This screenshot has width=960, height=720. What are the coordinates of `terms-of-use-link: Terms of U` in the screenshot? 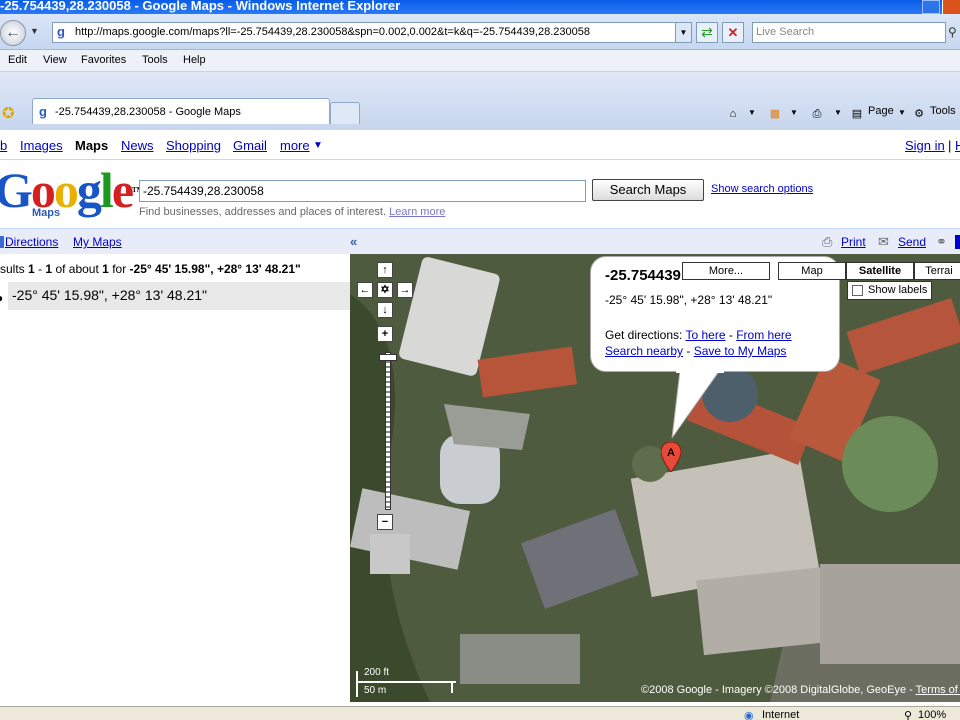 It's located at (938, 690).